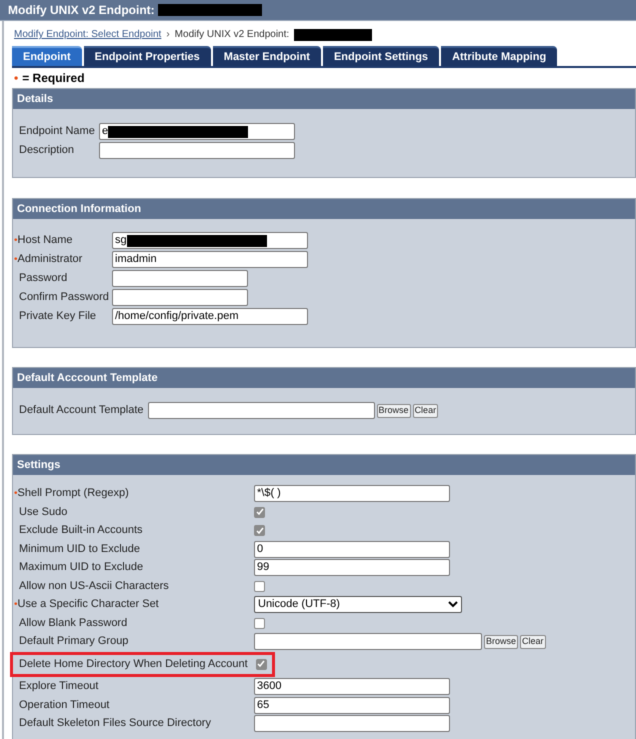 The height and width of the screenshot is (739, 636). Describe the element at coordinates (50, 260) in the screenshot. I see `field-label: Administrator` at that location.